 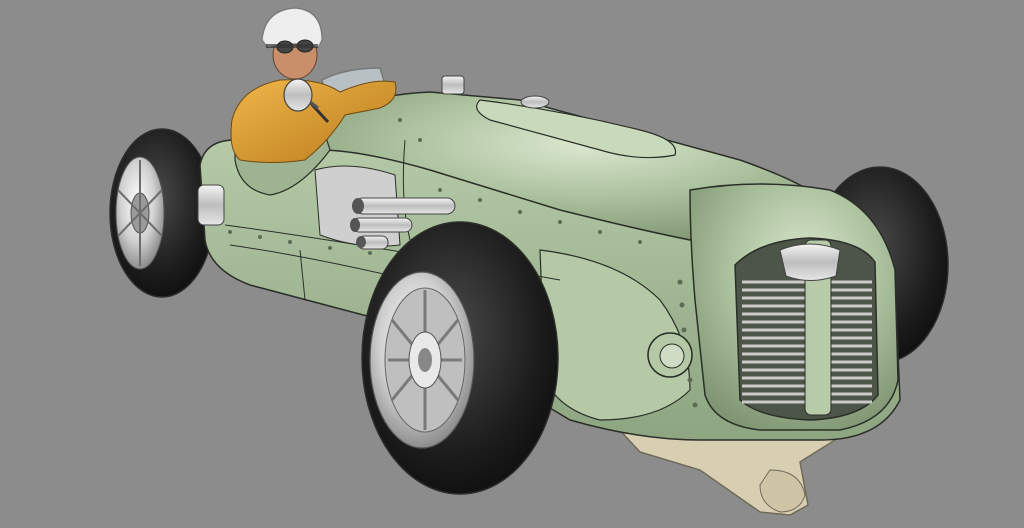 What do you see at coordinates (211, 205) in the screenshot?
I see `rear-hub` at bounding box center [211, 205].